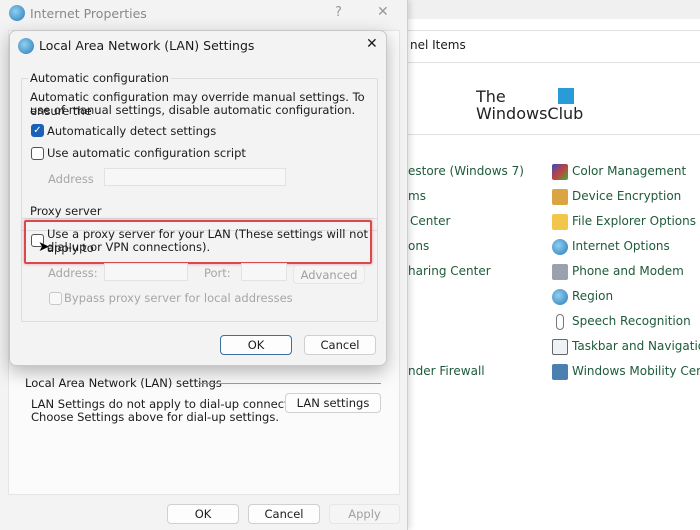 The width and height of the screenshot is (700, 530). Describe the element at coordinates (530, 113) in the screenshot. I see `logo-text-2: WindowsClub` at that location.